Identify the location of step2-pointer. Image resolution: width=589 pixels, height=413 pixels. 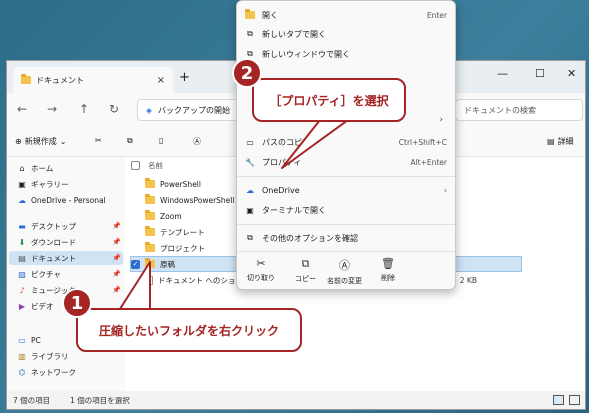
(315, 144).